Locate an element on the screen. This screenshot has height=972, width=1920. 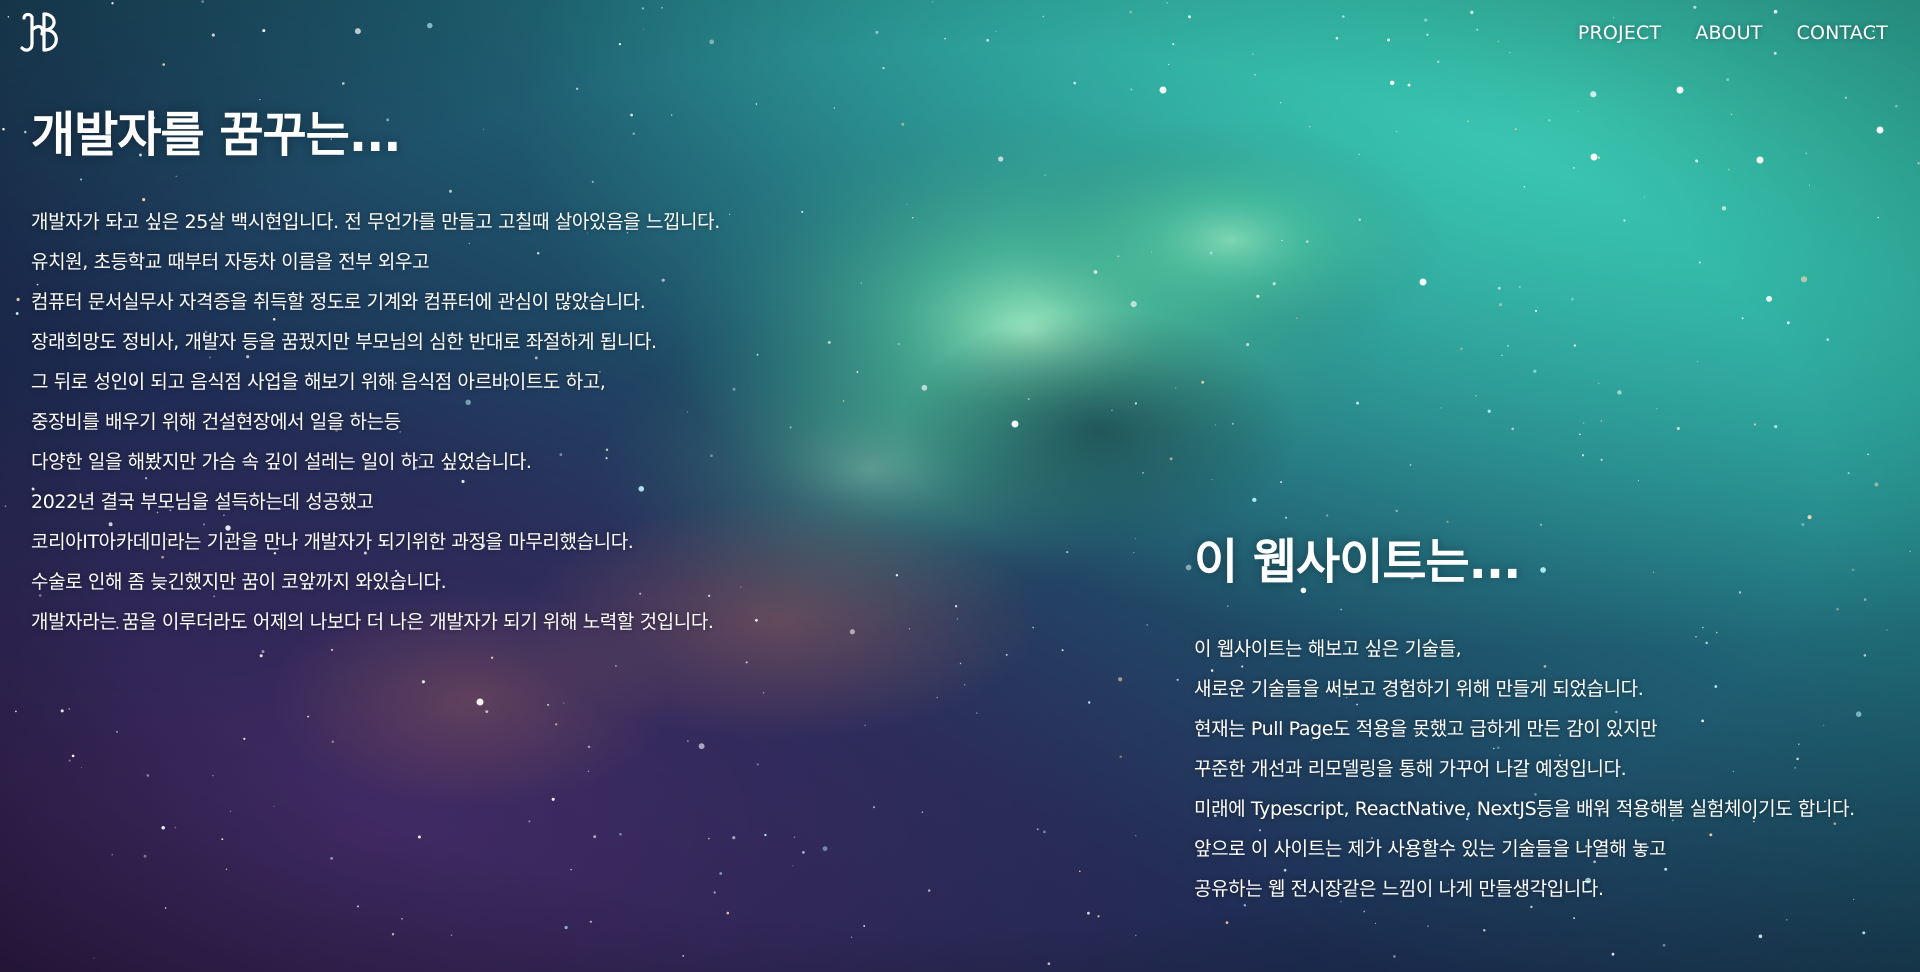
nav-project: PROJECT is located at coordinates (1620, 33).